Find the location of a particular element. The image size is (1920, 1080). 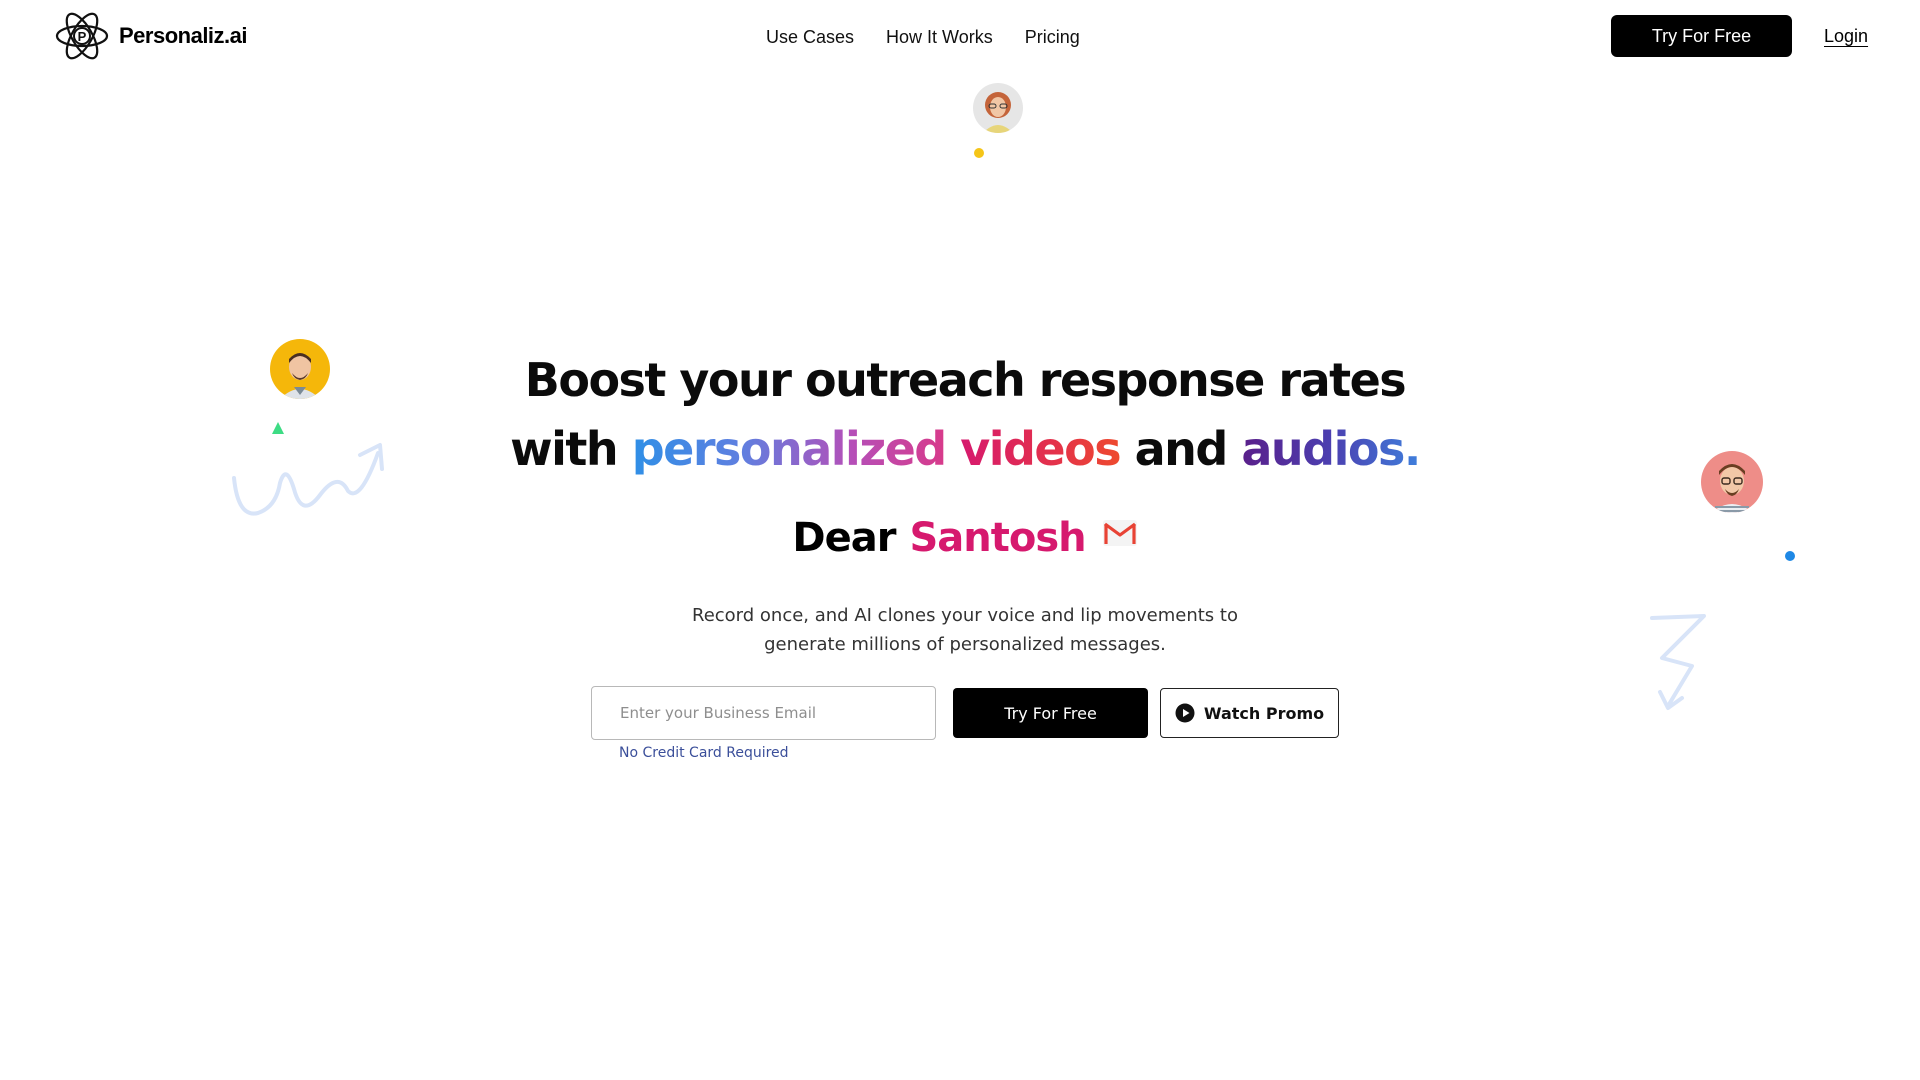

brand-logo: P Personaliz.ai is located at coordinates (151, 36).